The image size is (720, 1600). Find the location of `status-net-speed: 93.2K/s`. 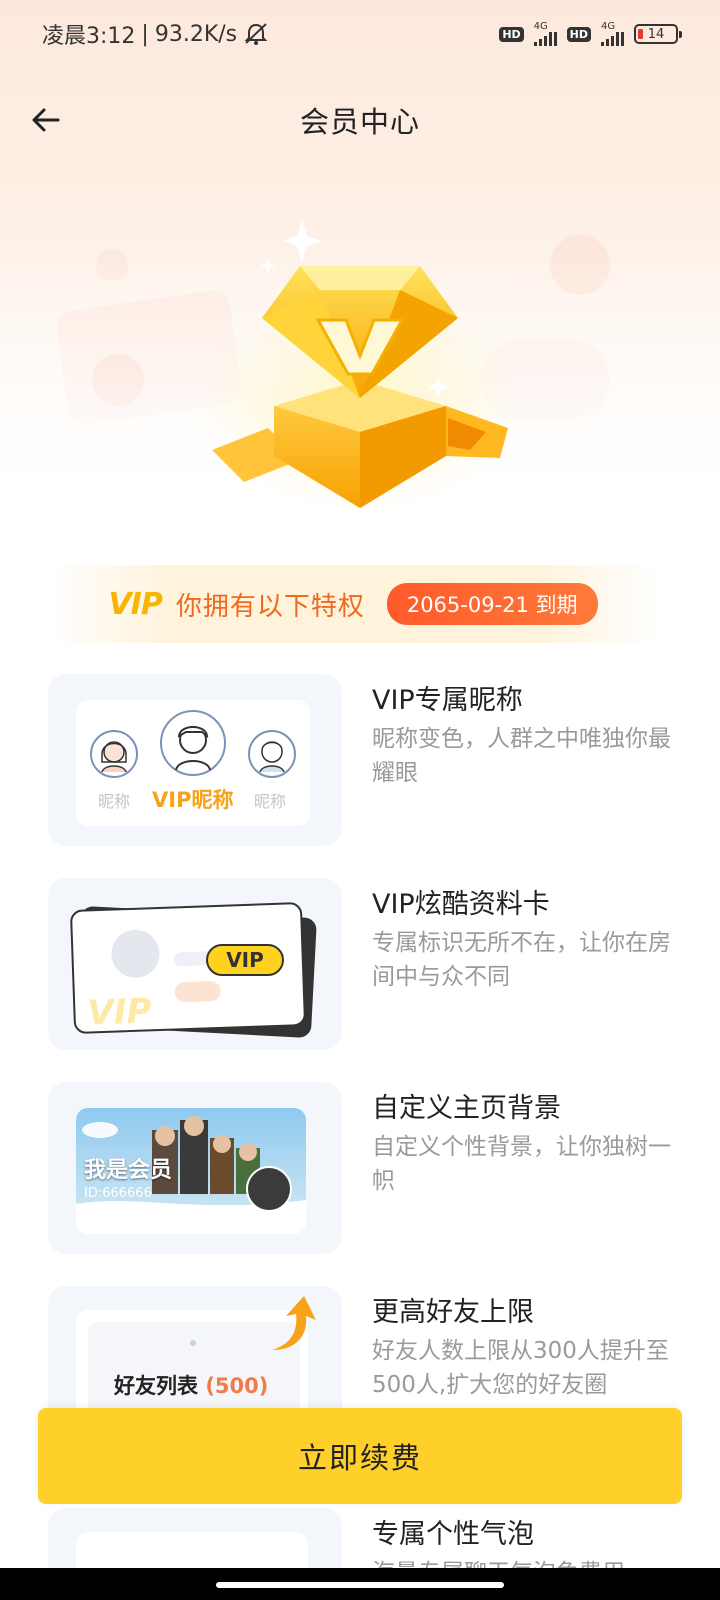

status-net-speed: 93.2K/s is located at coordinates (196, 34).